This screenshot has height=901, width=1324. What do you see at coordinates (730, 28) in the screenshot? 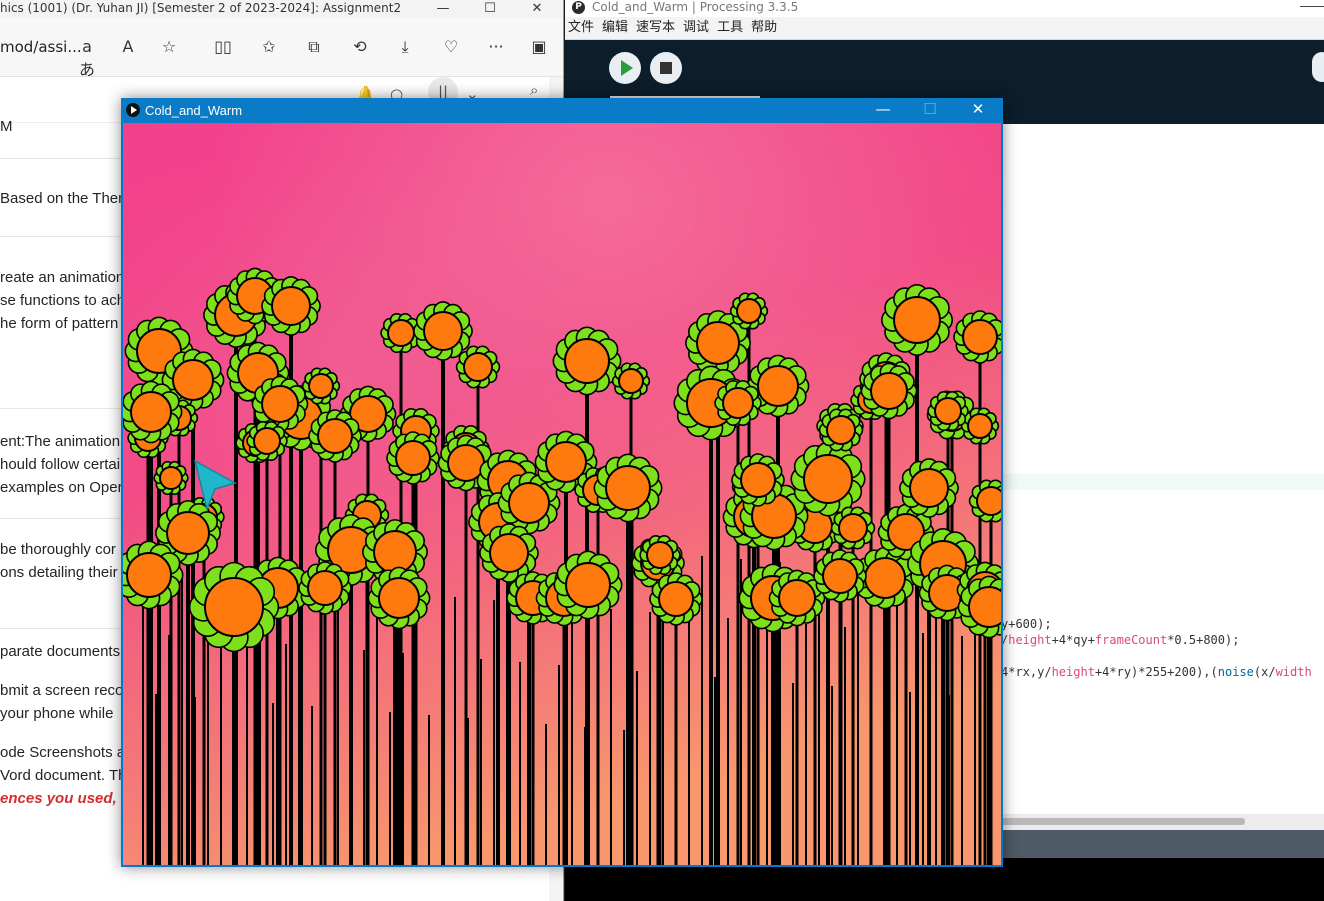
I see `menu-item: 工具` at bounding box center [730, 28].